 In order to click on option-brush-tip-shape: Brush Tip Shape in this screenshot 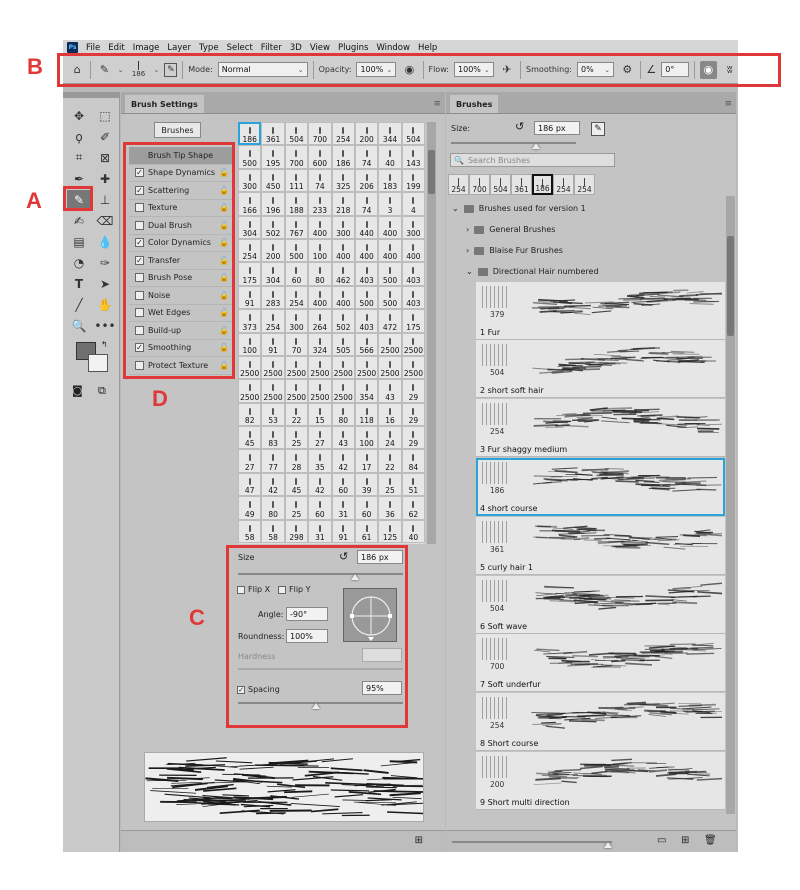, I will do `click(180, 156)`.